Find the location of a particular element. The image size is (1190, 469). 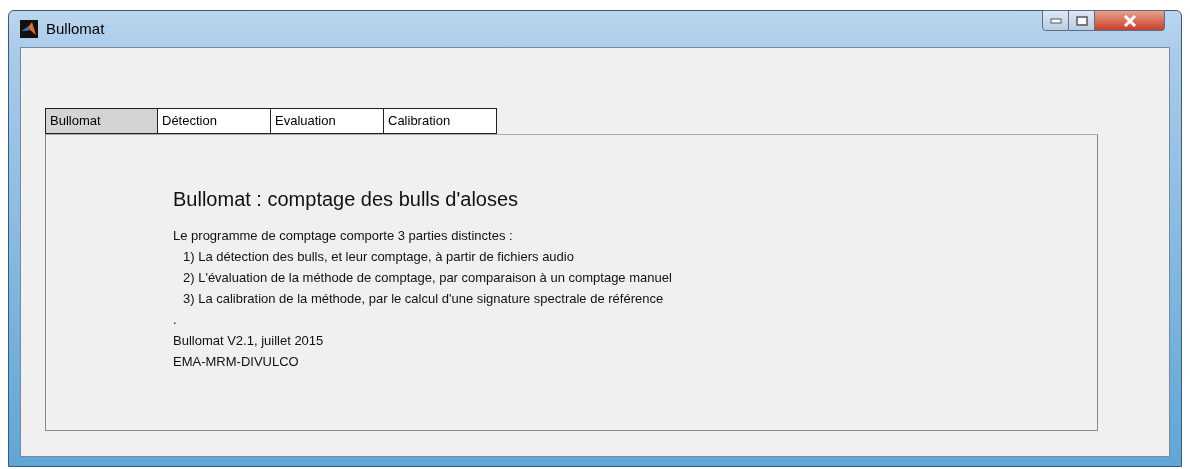

minimize-icon is located at coordinates (1055, 20).